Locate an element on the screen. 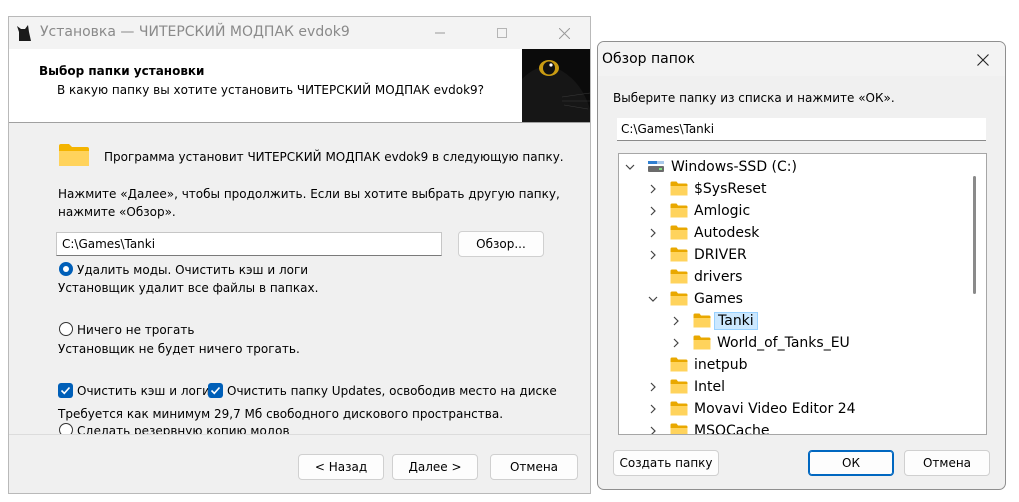  tree-item-label: Tanki is located at coordinates (736, 321).